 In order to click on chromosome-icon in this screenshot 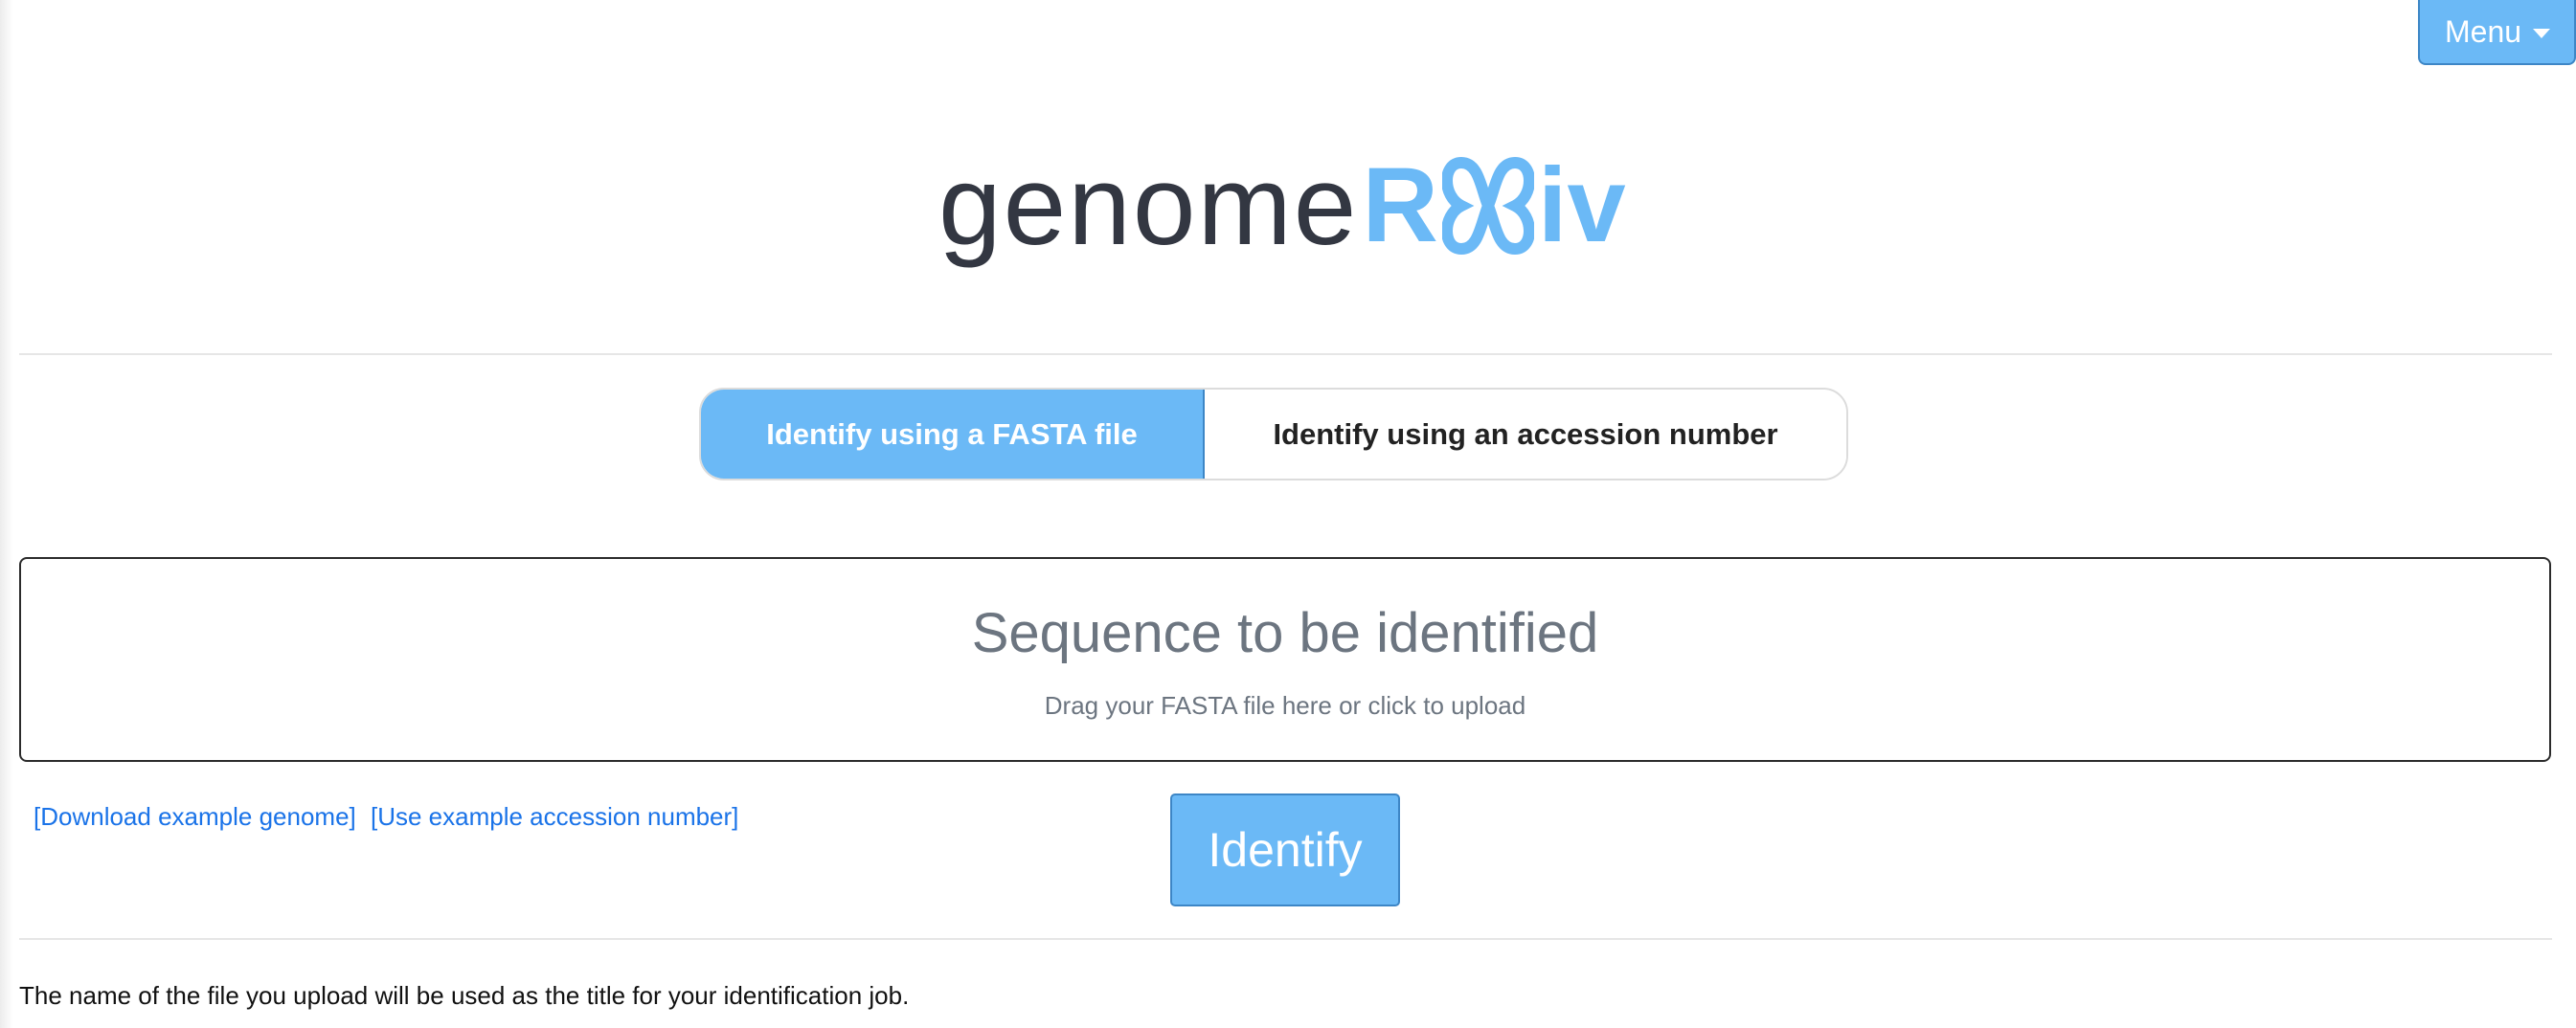, I will do `click(1487, 206)`.